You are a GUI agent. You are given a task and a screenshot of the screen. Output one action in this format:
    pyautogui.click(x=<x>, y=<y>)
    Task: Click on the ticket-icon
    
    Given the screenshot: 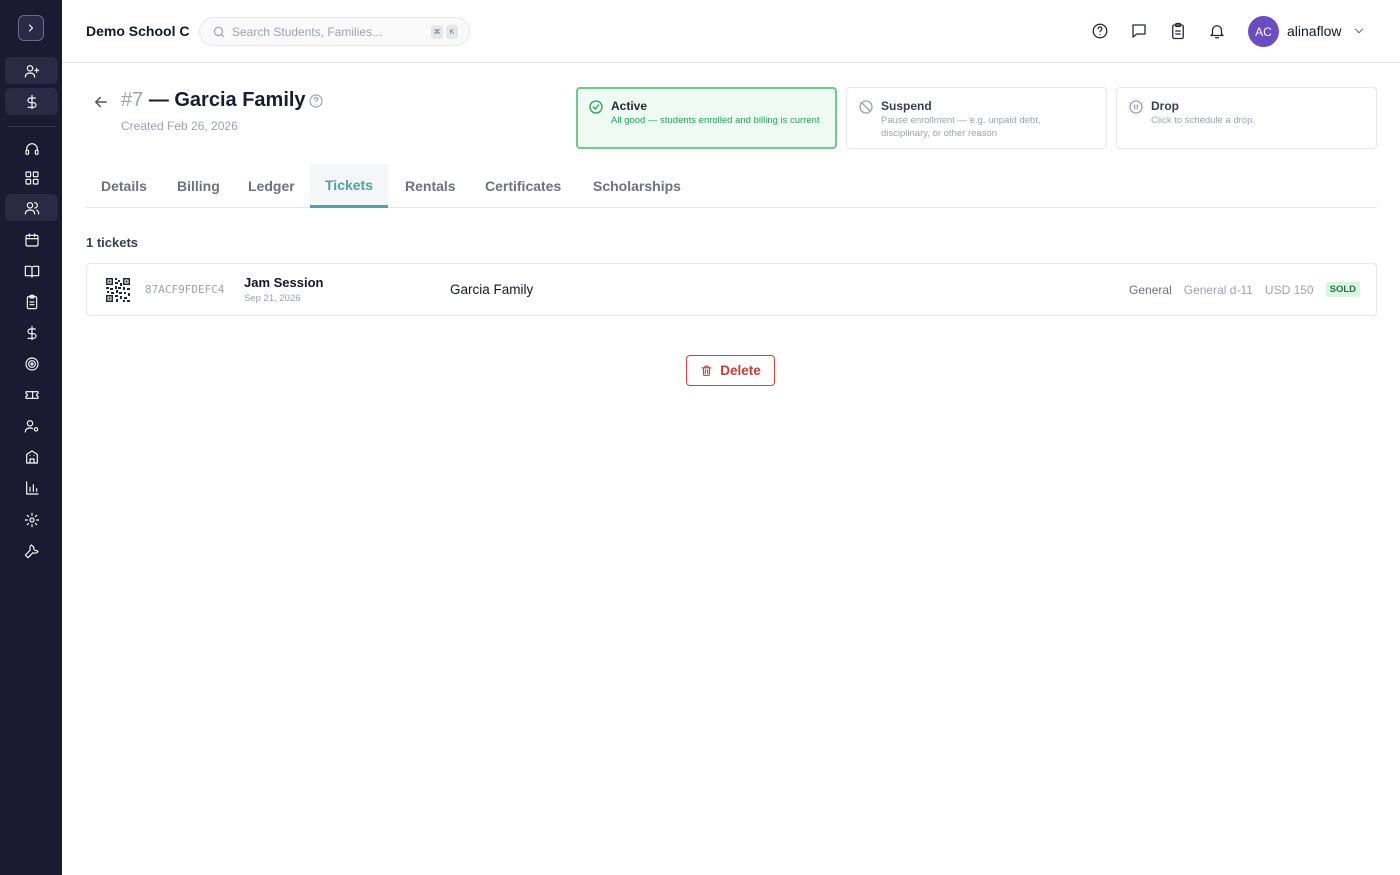 What is the action you would take?
    pyautogui.click(x=31, y=394)
    